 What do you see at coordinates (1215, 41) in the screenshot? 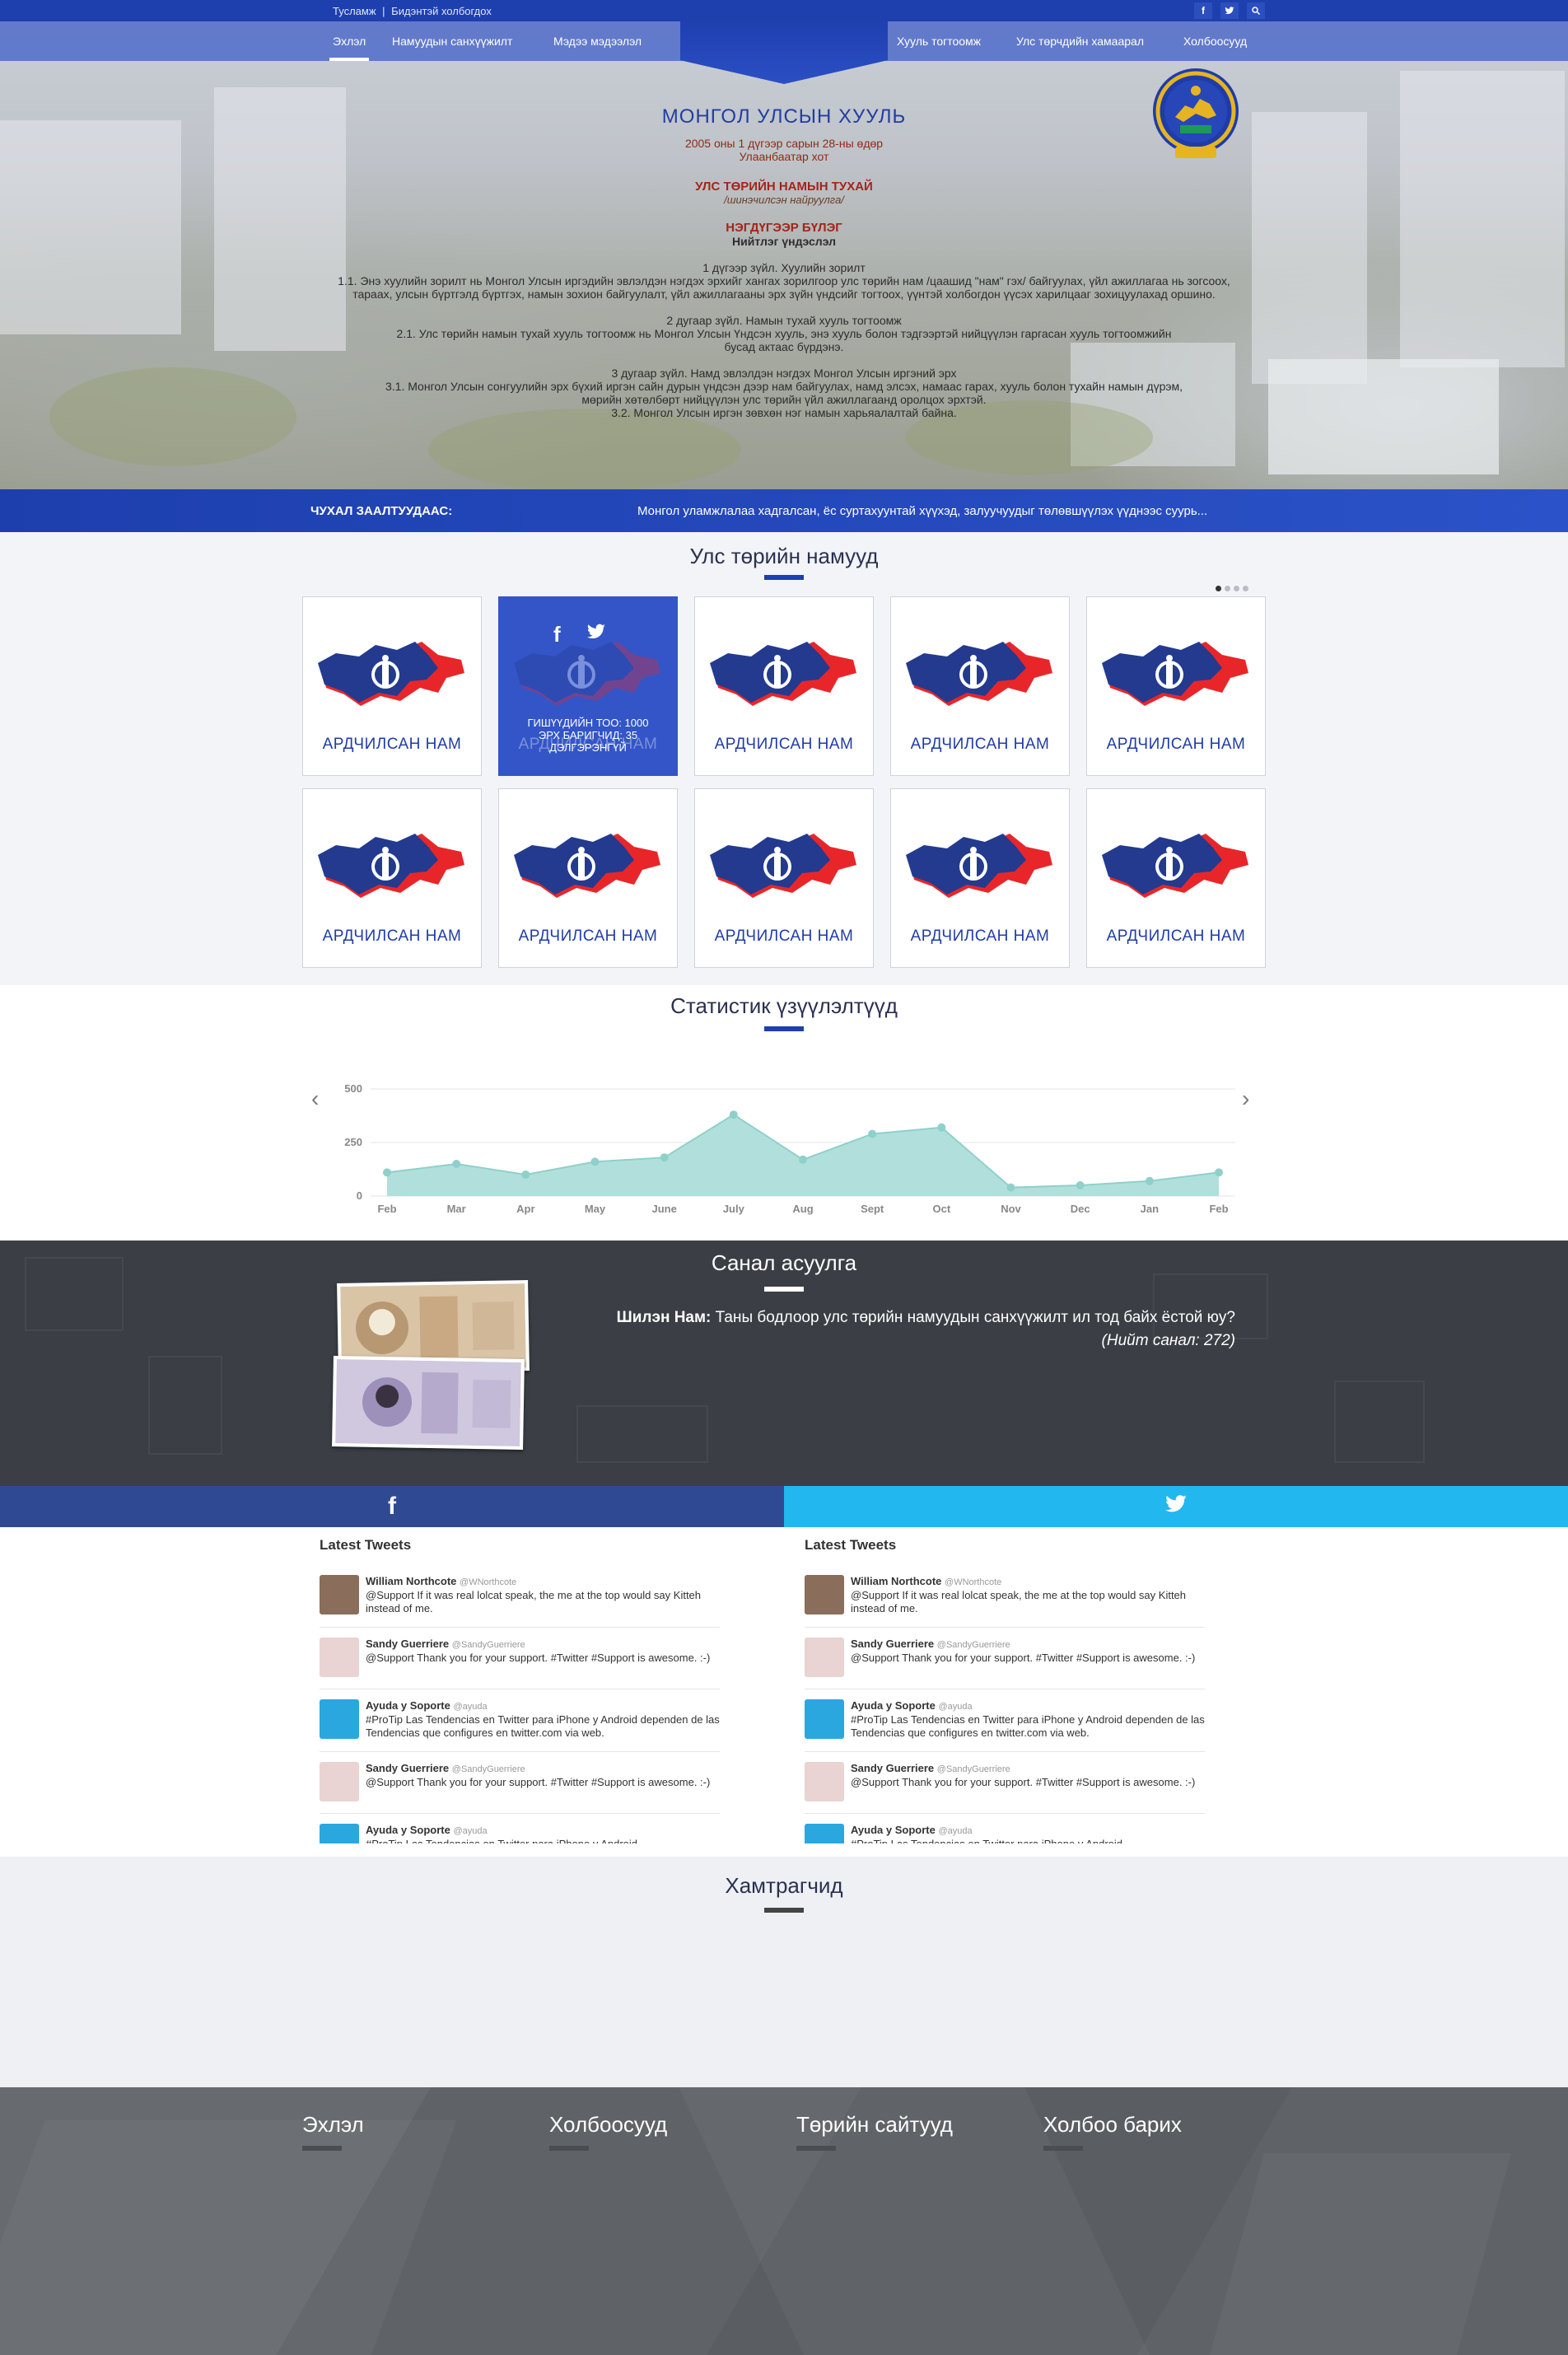
I see `nav-item-links: Холбоосууд` at bounding box center [1215, 41].